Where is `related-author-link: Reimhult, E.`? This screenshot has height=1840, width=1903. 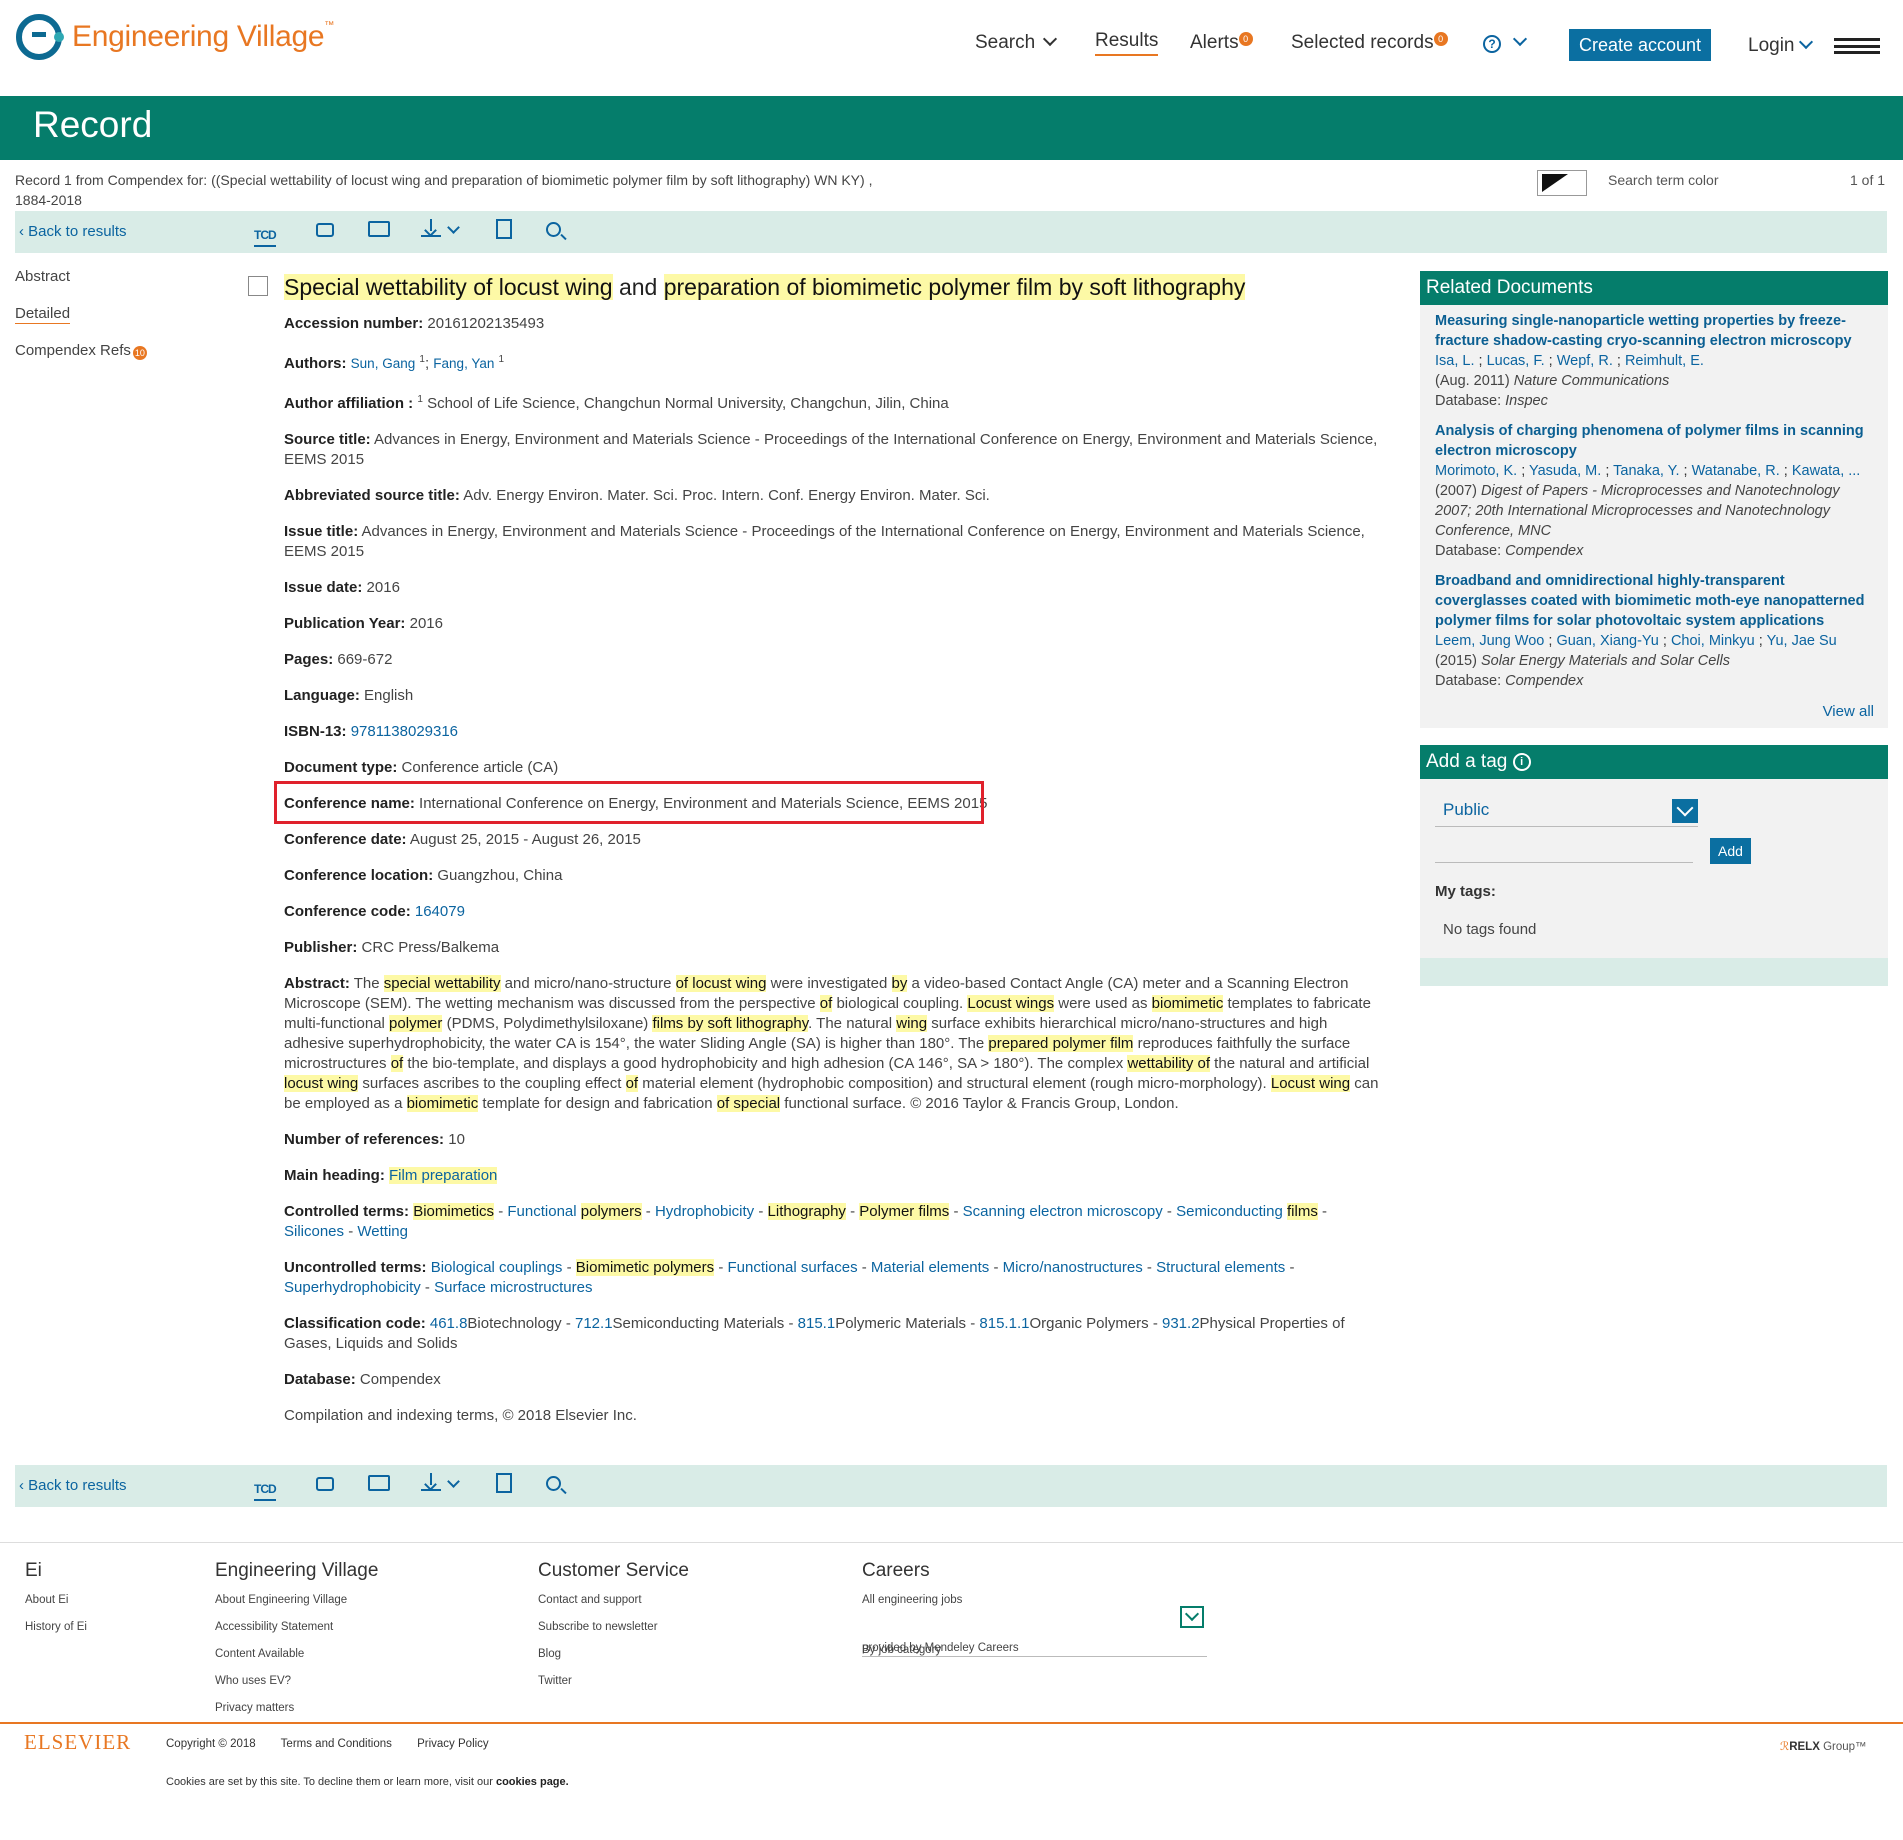 related-author-link: Reimhult, E. is located at coordinates (1664, 361).